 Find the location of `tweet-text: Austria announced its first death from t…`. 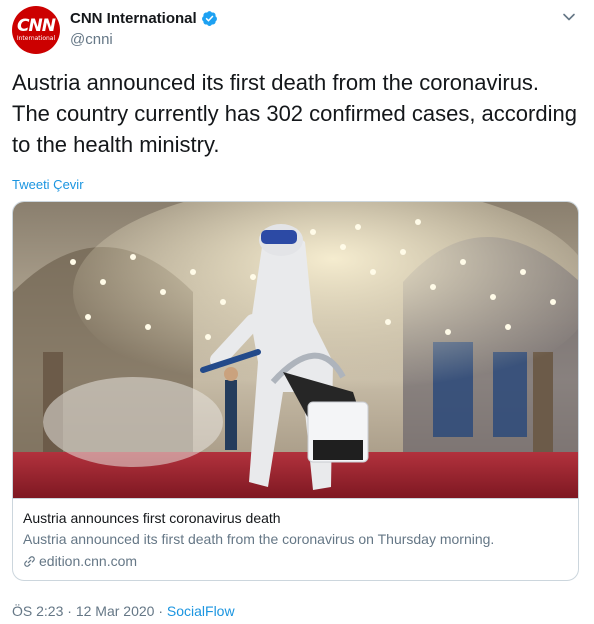

tweet-text: Austria announced its first death from t… is located at coordinates (294, 113).